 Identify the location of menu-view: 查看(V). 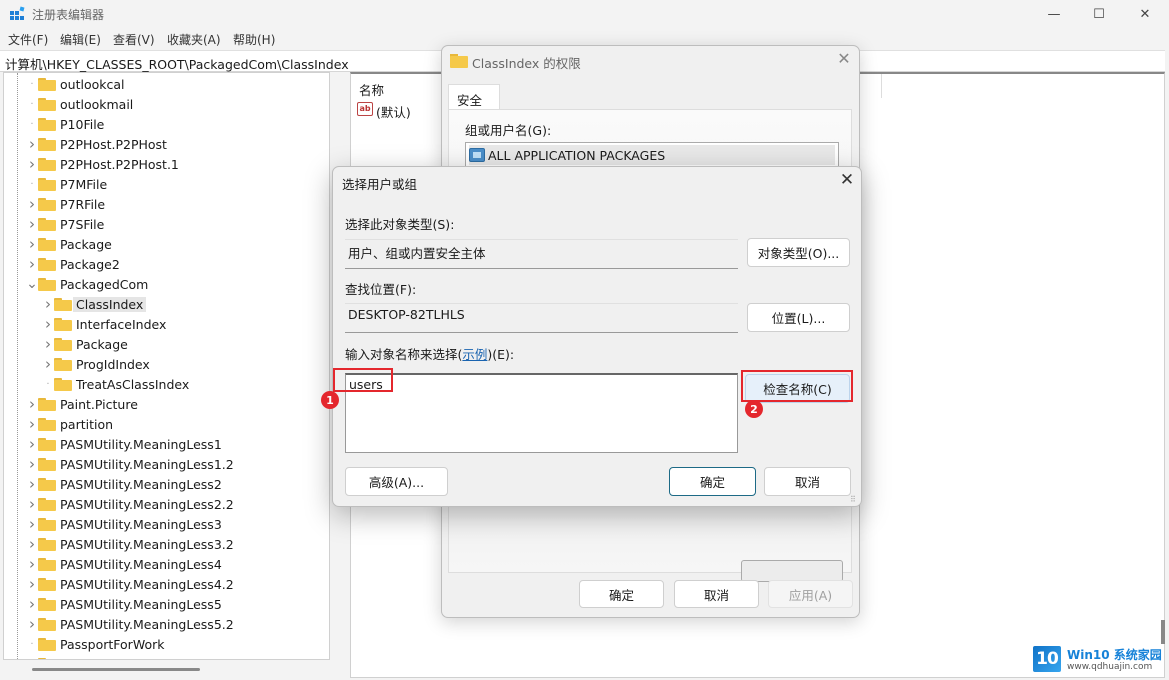
(134, 39).